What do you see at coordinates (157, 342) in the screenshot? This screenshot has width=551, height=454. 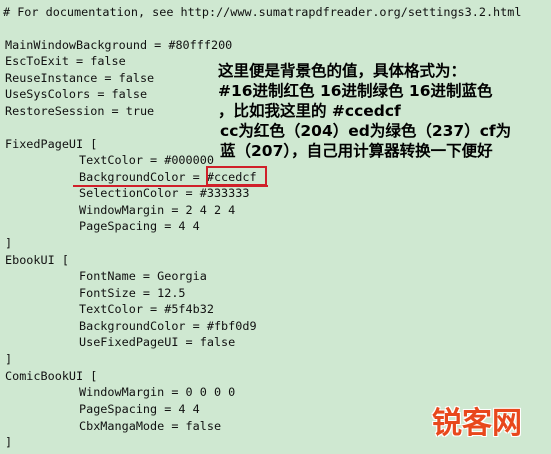 I see `setting-line: UseFixedPageUI = false` at bounding box center [157, 342].